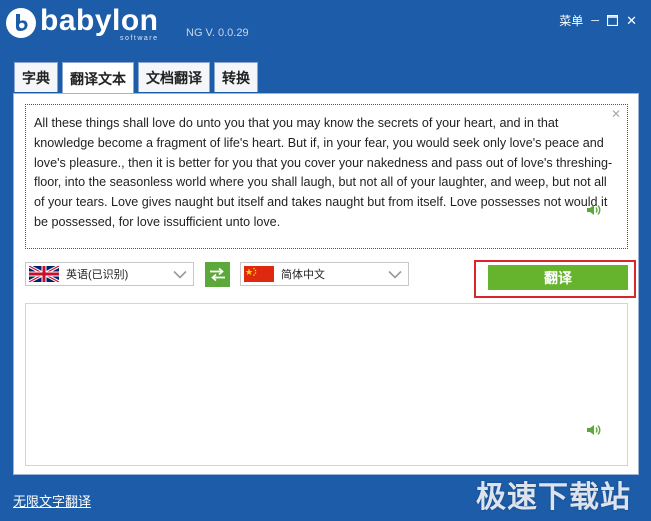  Describe the element at coordinates (52, 500) in the screenshot. I see `unlimited-translate-link: 无限文字翻译` at that location.